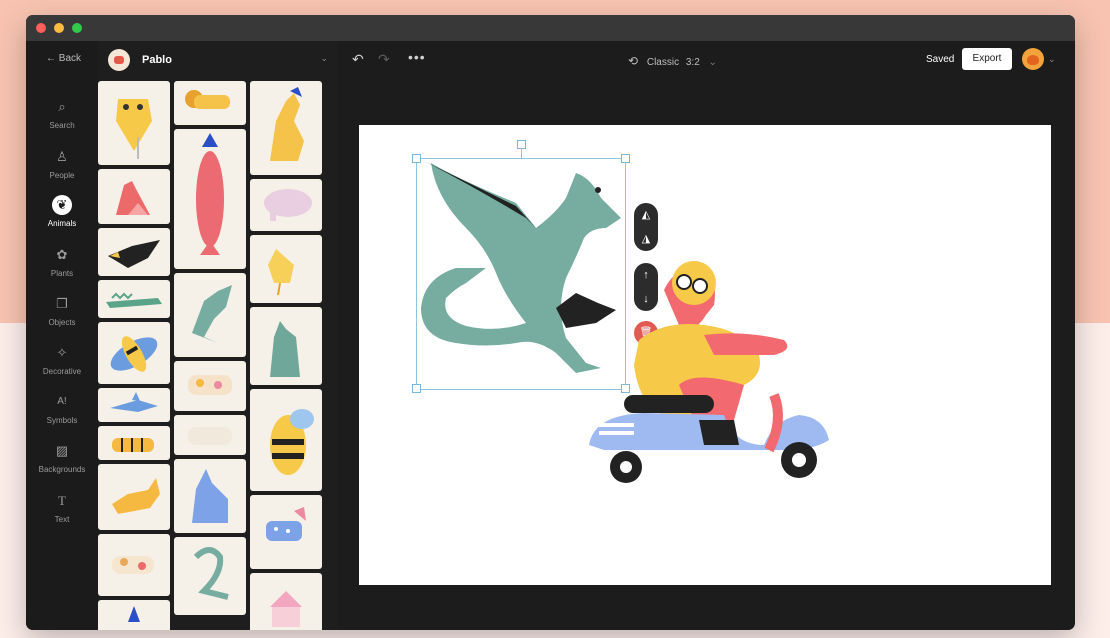  Describe the element at coordinates (134, 615) in the screenshot. I see `thumb-blue-bird` at that location.